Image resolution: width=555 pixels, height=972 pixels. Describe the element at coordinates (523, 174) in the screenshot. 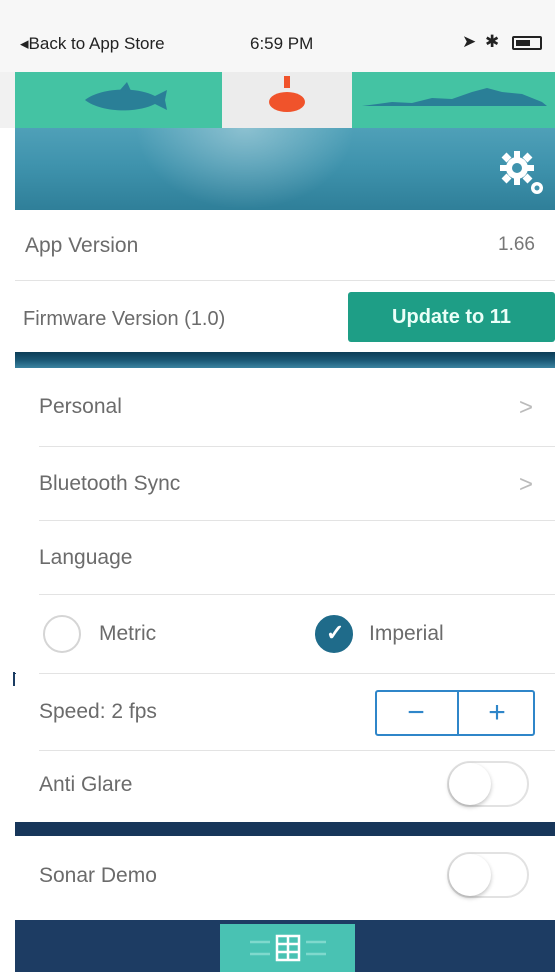

I see `gear-icon` at that location.